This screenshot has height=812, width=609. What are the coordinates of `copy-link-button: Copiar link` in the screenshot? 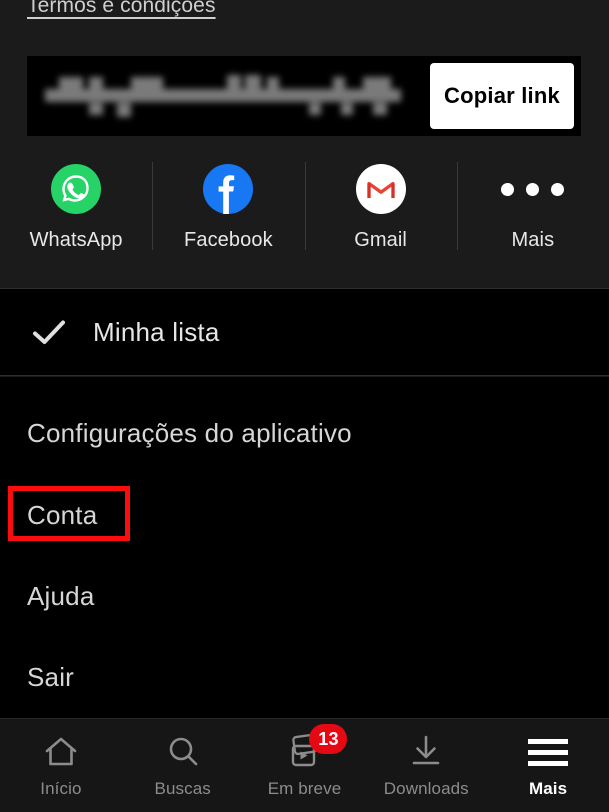 It's located at (502, 96).